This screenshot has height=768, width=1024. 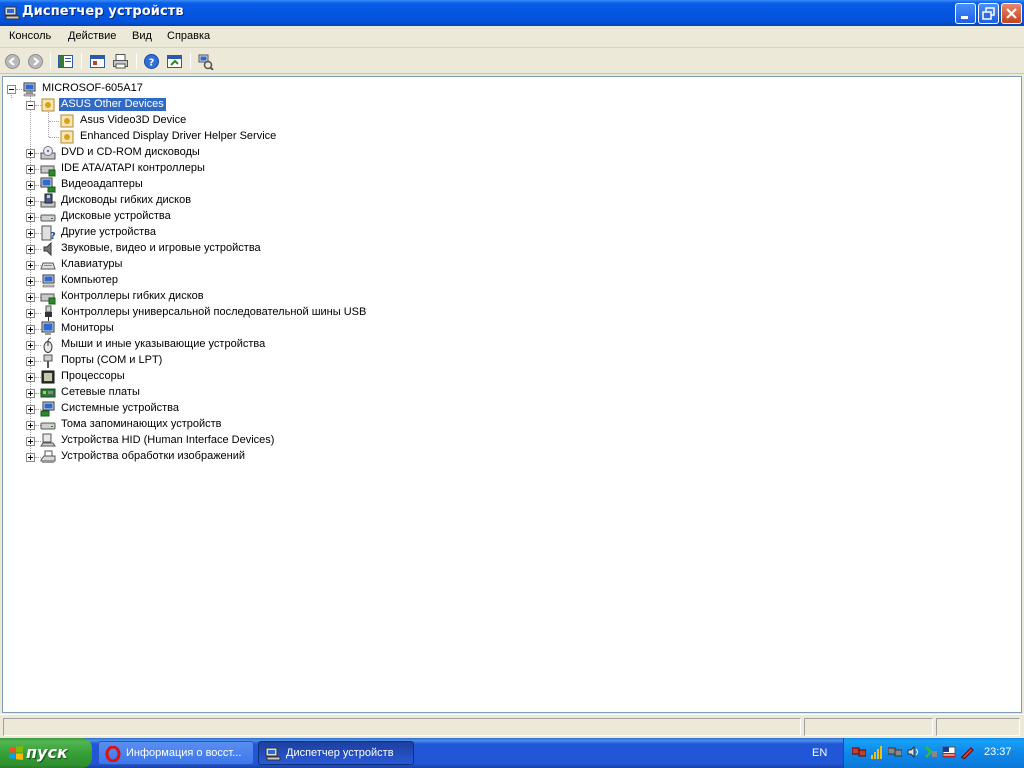 What do you see at coordinates (213, 185) in the screenshot?
I see `tree-item-display-adapters: Видеоадаптеры` at bounding box center [213, 185].